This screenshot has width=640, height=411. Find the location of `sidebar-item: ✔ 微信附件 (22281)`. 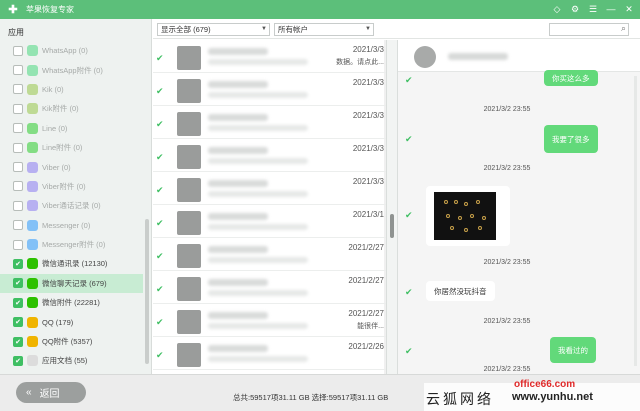

sidebar-item: ✔ 微信附件 (22281) is located at coordinates (71, 302).